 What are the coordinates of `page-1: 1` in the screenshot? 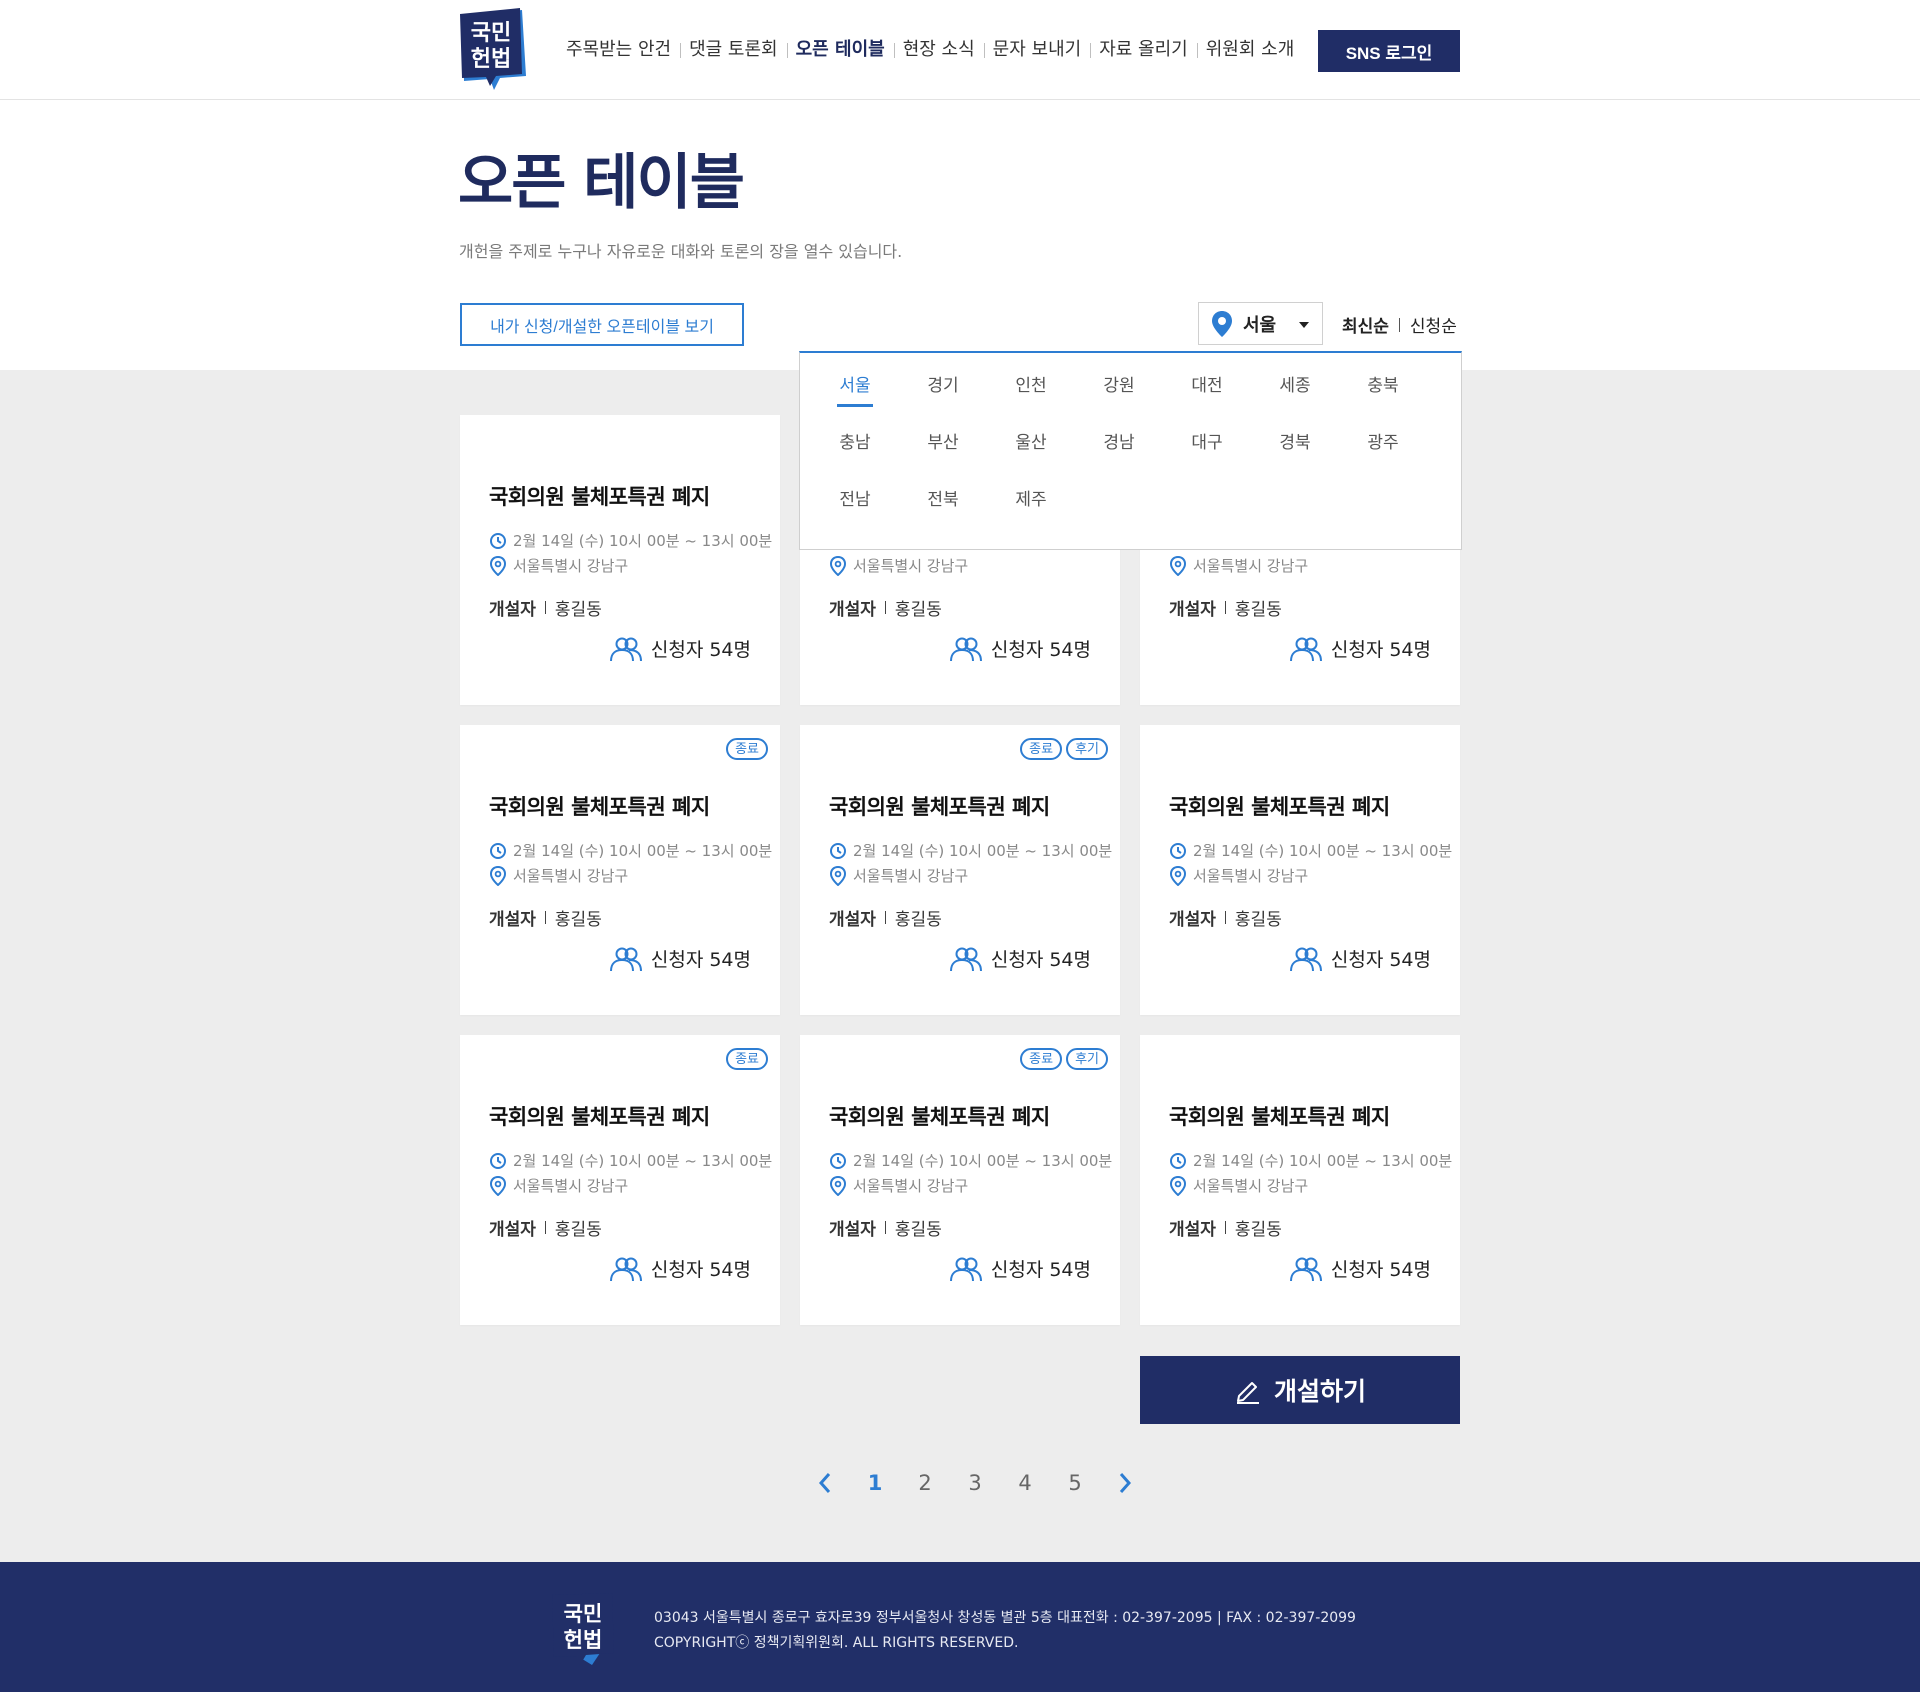 It's located at (875, 1483).